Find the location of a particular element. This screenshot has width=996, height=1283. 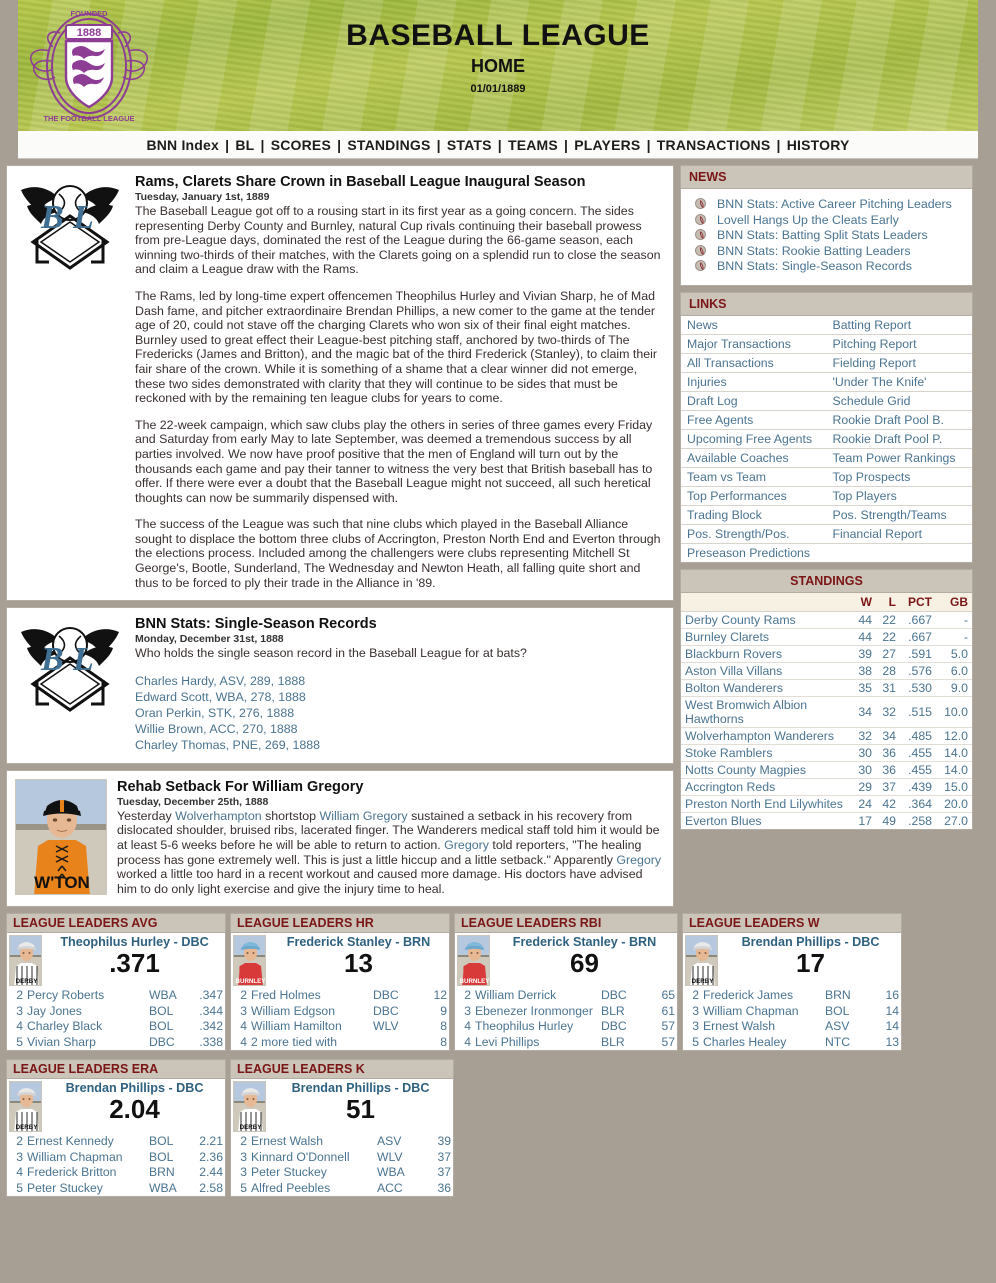

leader-player-name: Charles Healey is located at coordinates (762, 1043).